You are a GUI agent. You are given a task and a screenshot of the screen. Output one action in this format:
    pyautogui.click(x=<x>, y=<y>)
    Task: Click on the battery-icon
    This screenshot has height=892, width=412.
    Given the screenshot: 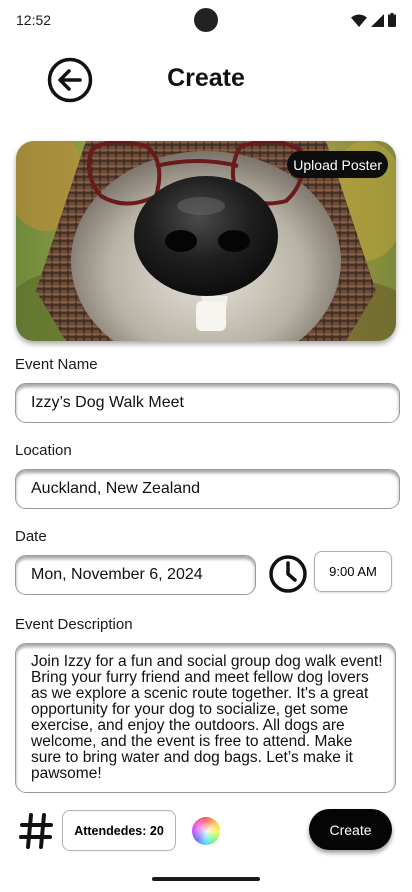 What is the action you would take?
    pyautogui.click(x=392, y=20)
    